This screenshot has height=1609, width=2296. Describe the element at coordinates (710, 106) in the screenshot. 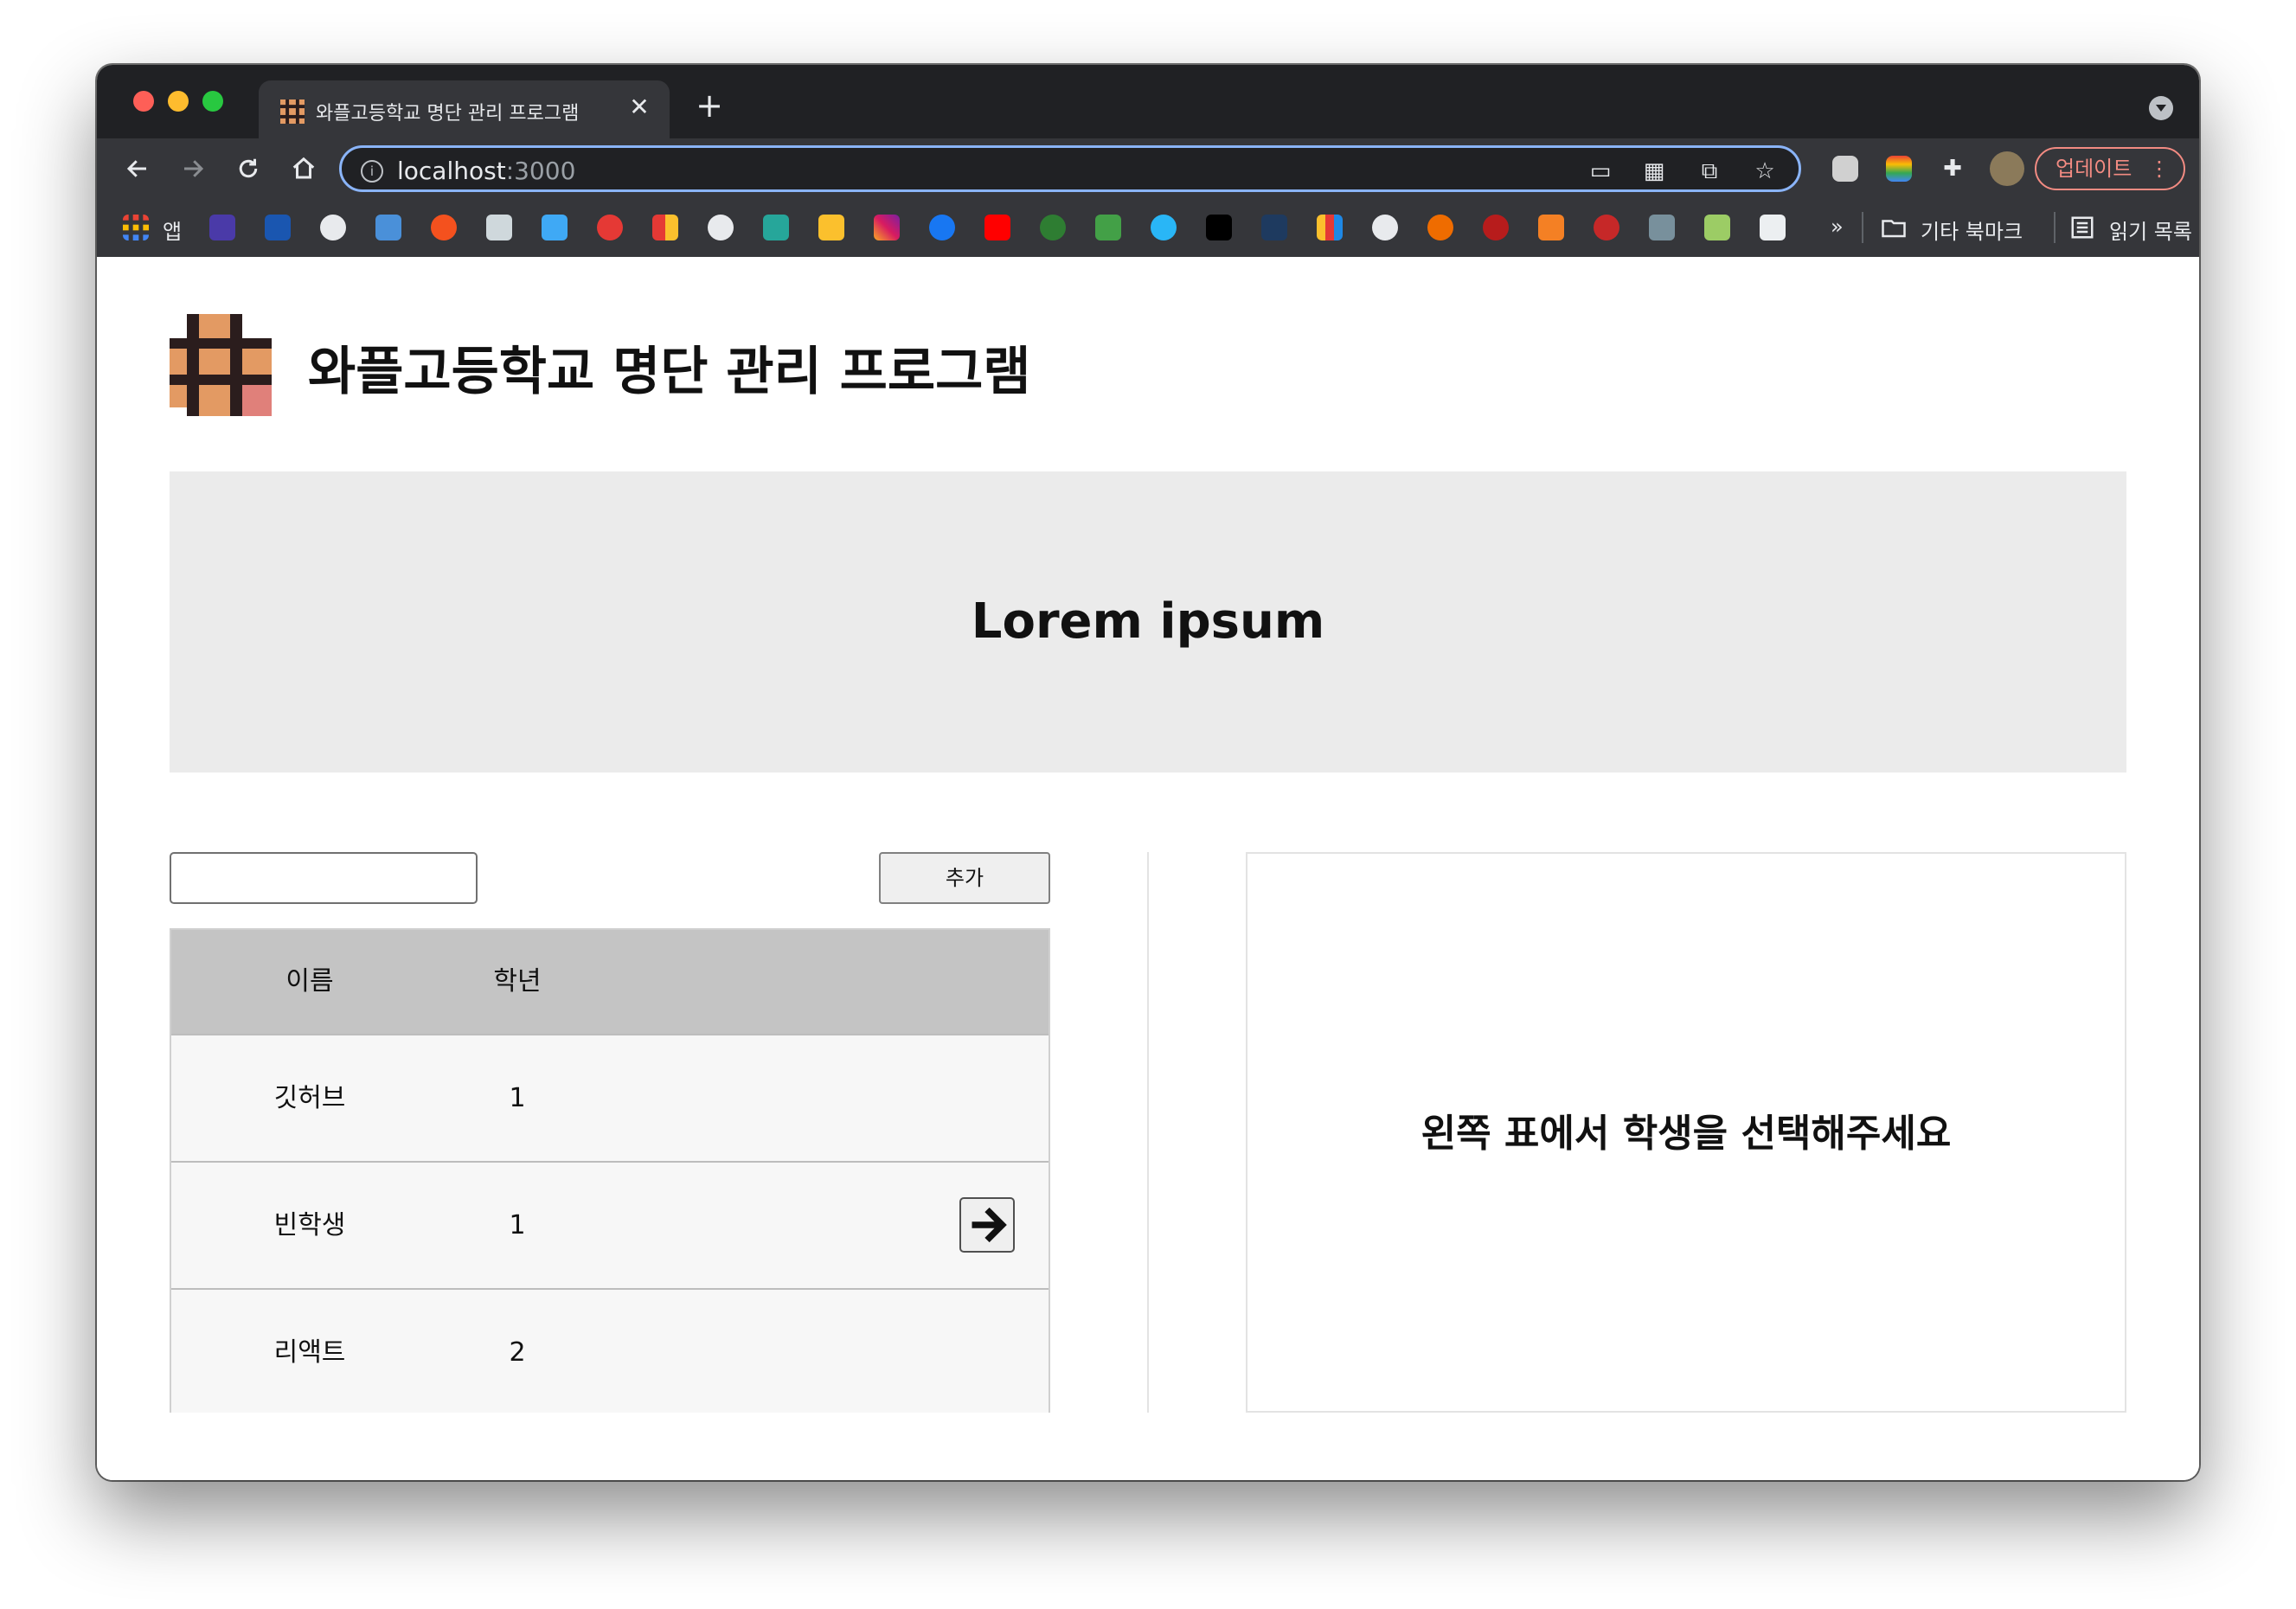

I see `new-tab-button: +` at that location.